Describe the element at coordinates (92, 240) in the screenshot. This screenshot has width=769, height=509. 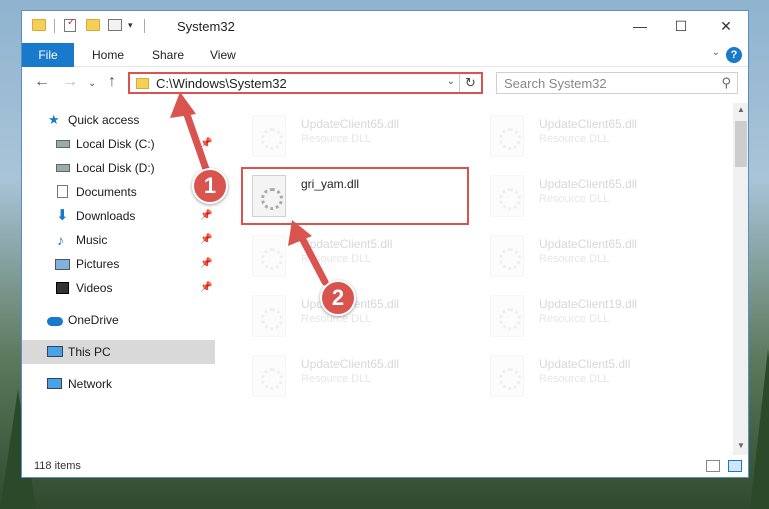
I see `sidebar-item-label: Music` at that location.